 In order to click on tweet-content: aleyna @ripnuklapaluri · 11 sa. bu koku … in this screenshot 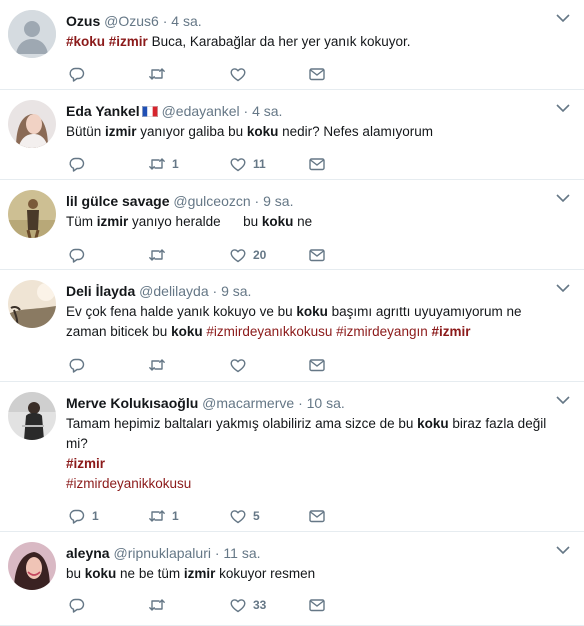, I will do `click(320, 564)`.